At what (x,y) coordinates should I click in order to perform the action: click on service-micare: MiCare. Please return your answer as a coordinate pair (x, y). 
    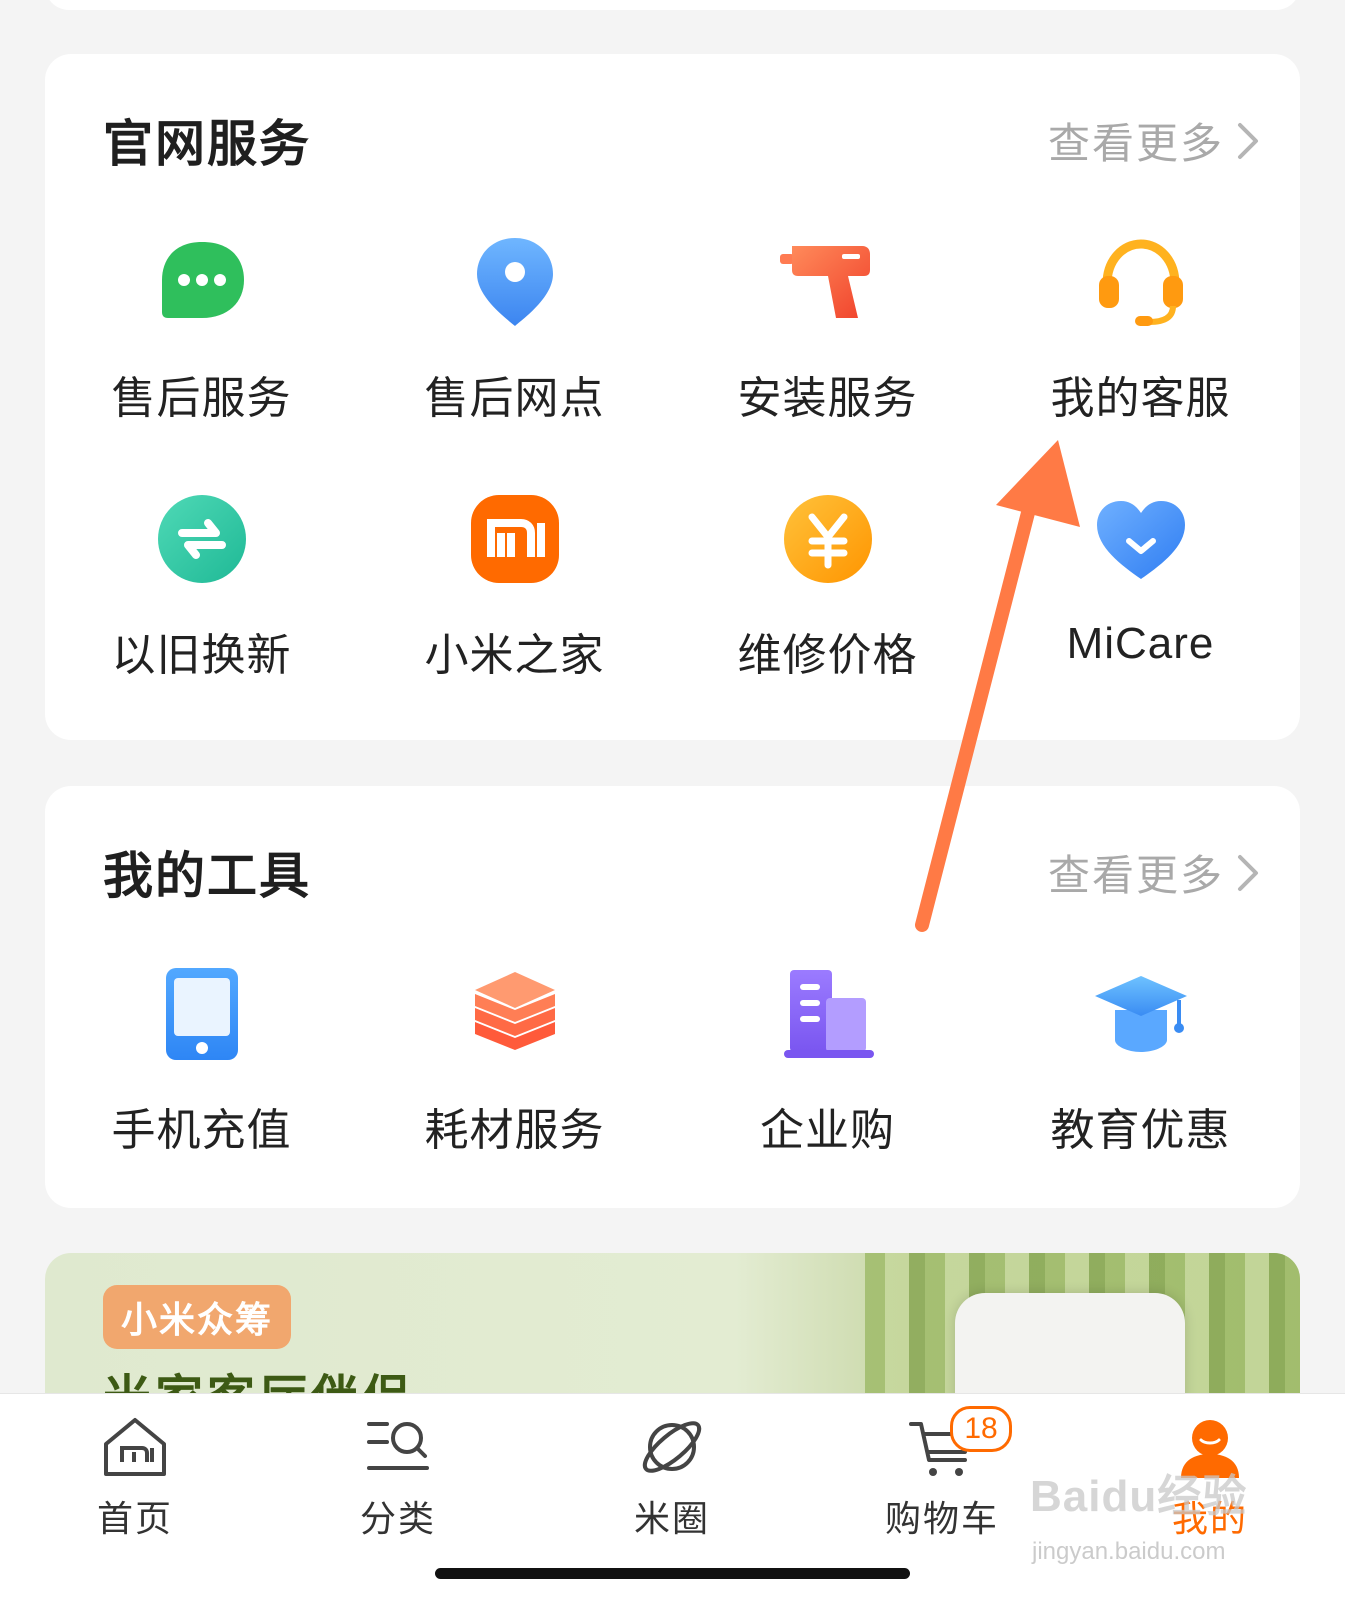
    Looking at the image, I should click on (1140, 579).